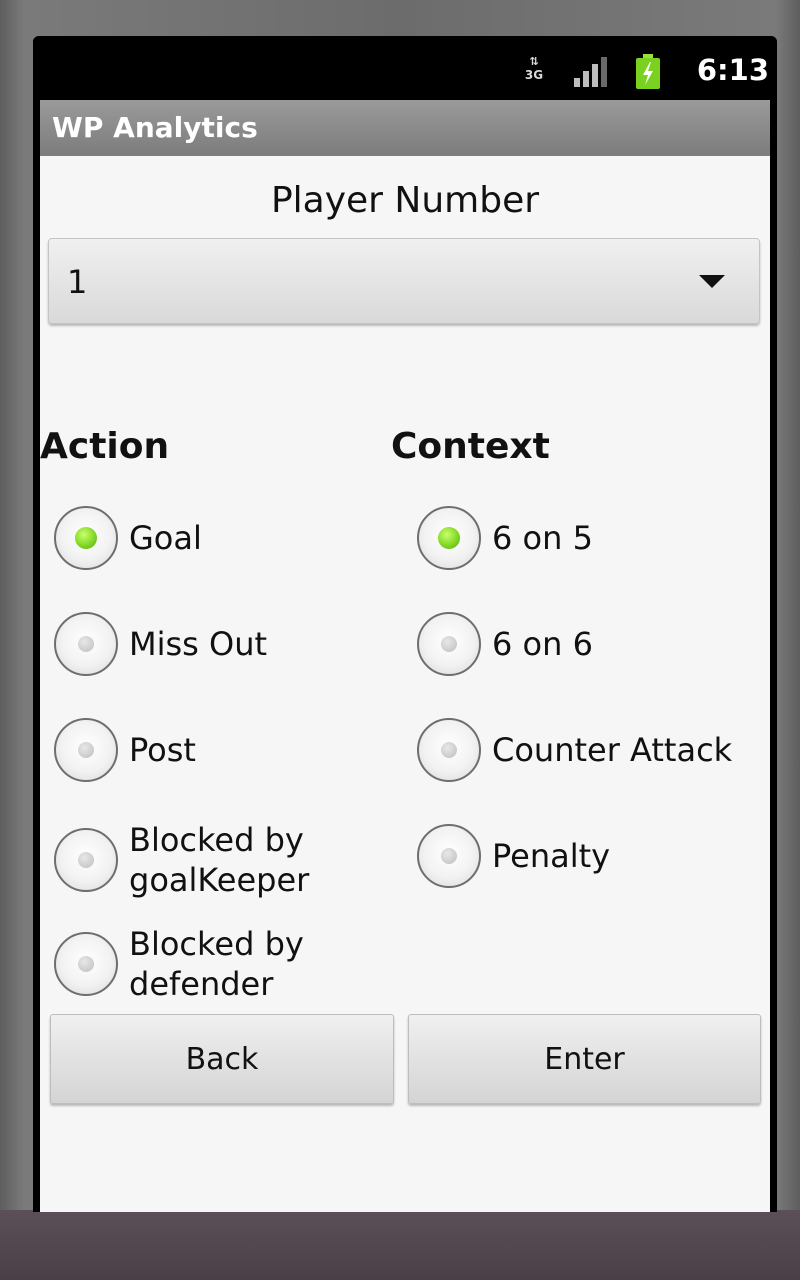  Describe the element at coordinates (405, 68) in the screenshot. I see `status-bar: ⇅ 3G 6:13` at that location.